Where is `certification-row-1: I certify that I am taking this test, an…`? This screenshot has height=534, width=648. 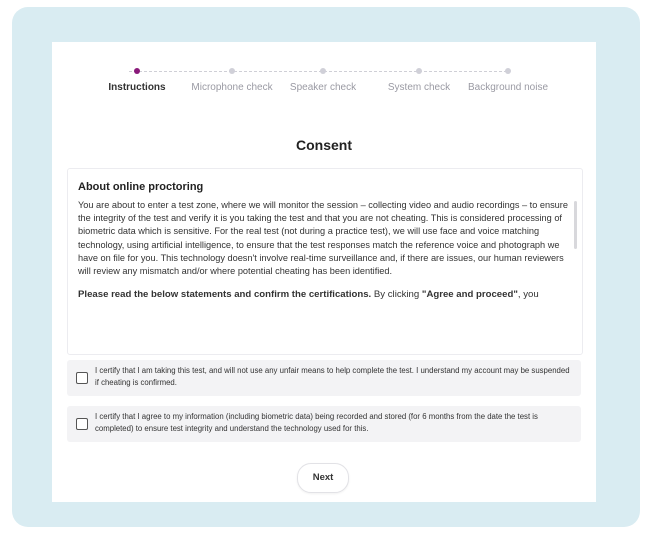
certification-row-1: I certify that I am taking this test, an… is located at coordinates (324, 378).